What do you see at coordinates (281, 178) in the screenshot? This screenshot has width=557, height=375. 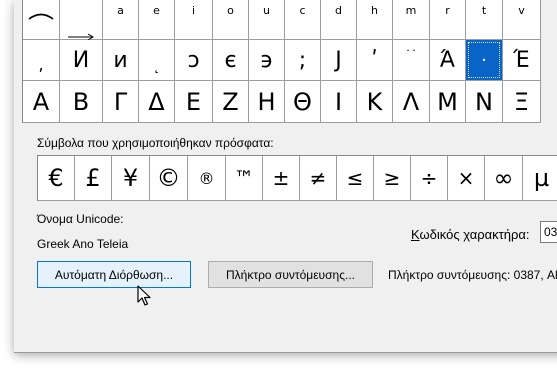 I see `recent-symbol-cell: ±` at bounding box center [281, 178].